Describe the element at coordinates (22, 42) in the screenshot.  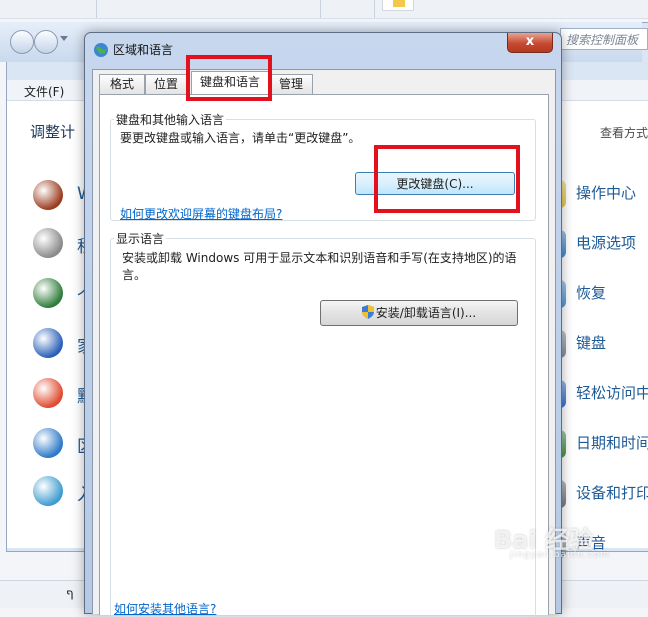
I see `back-arrow-icon` at that location.